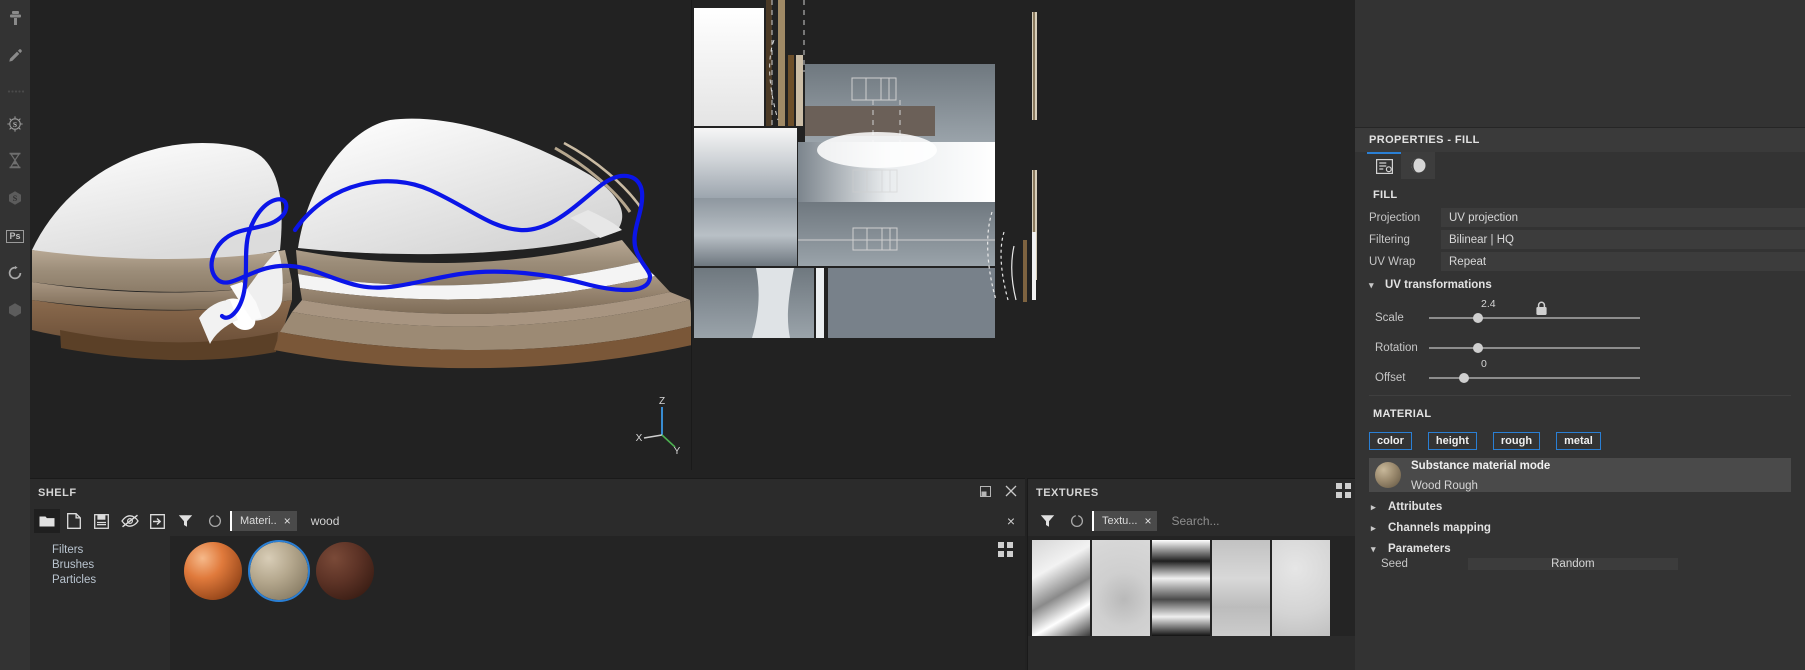  I want to click on tab-material, so click(1418, 165).